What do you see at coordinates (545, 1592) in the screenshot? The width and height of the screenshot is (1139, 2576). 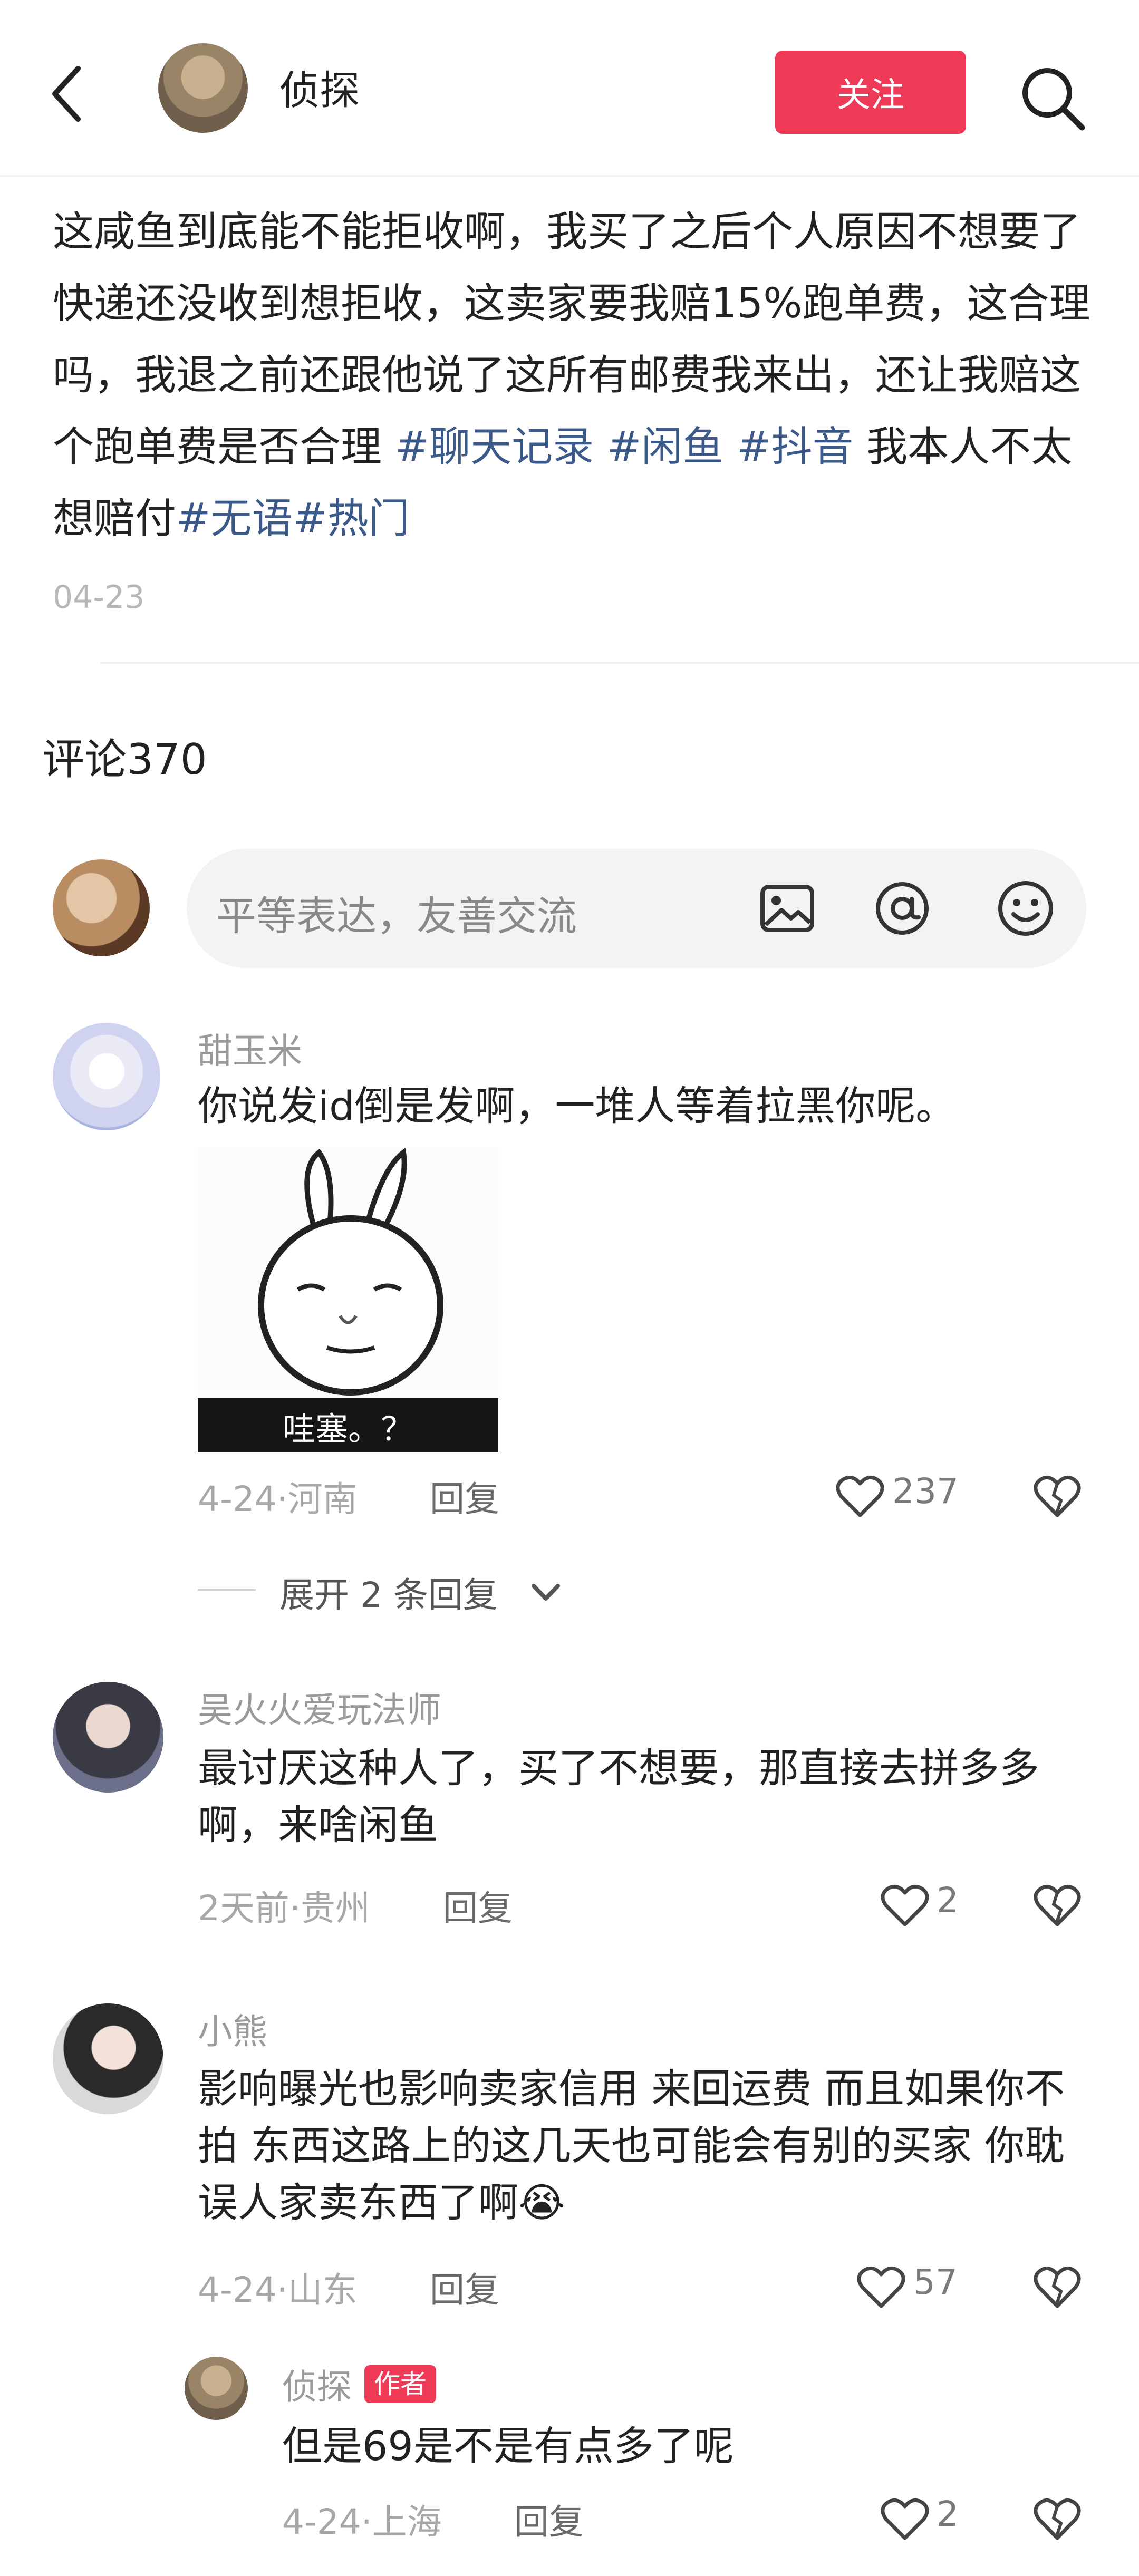 I see `chevron-down-icon` at bounding box center [545, 1592].